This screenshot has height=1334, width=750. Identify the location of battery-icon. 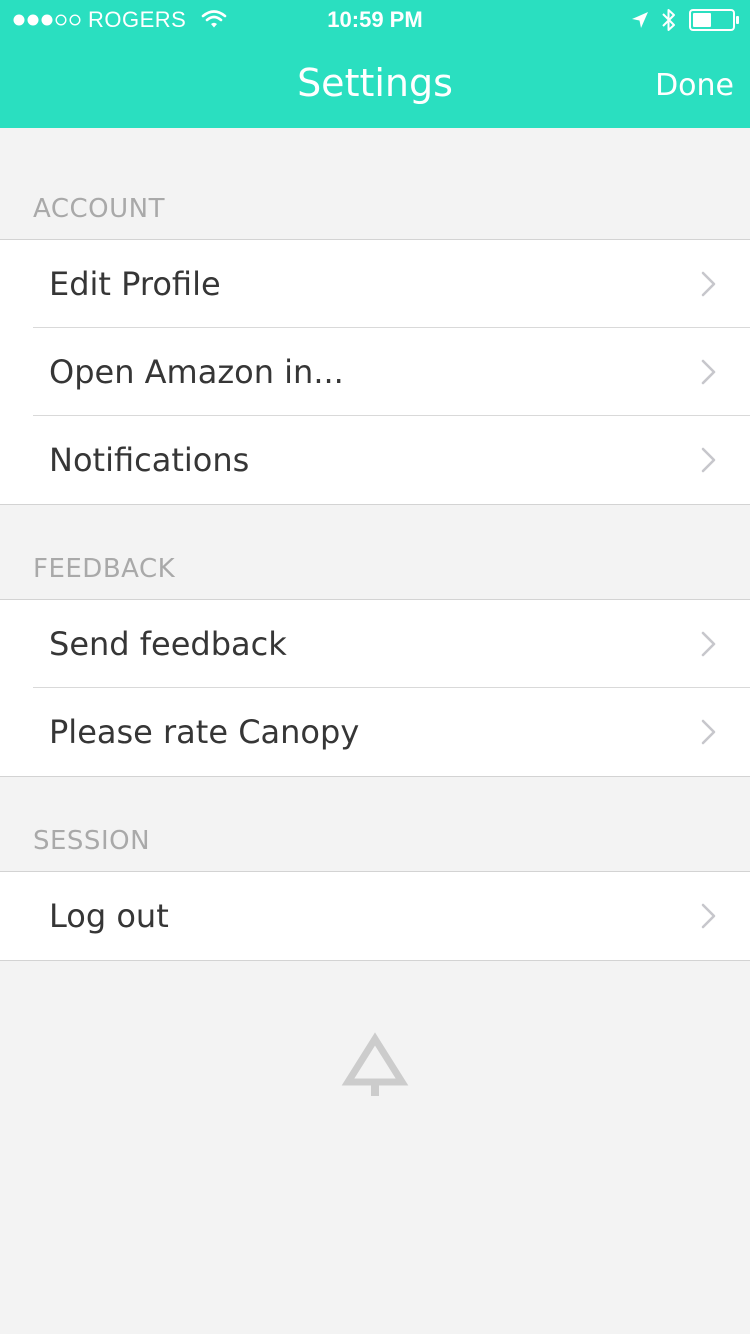
(714, 20).